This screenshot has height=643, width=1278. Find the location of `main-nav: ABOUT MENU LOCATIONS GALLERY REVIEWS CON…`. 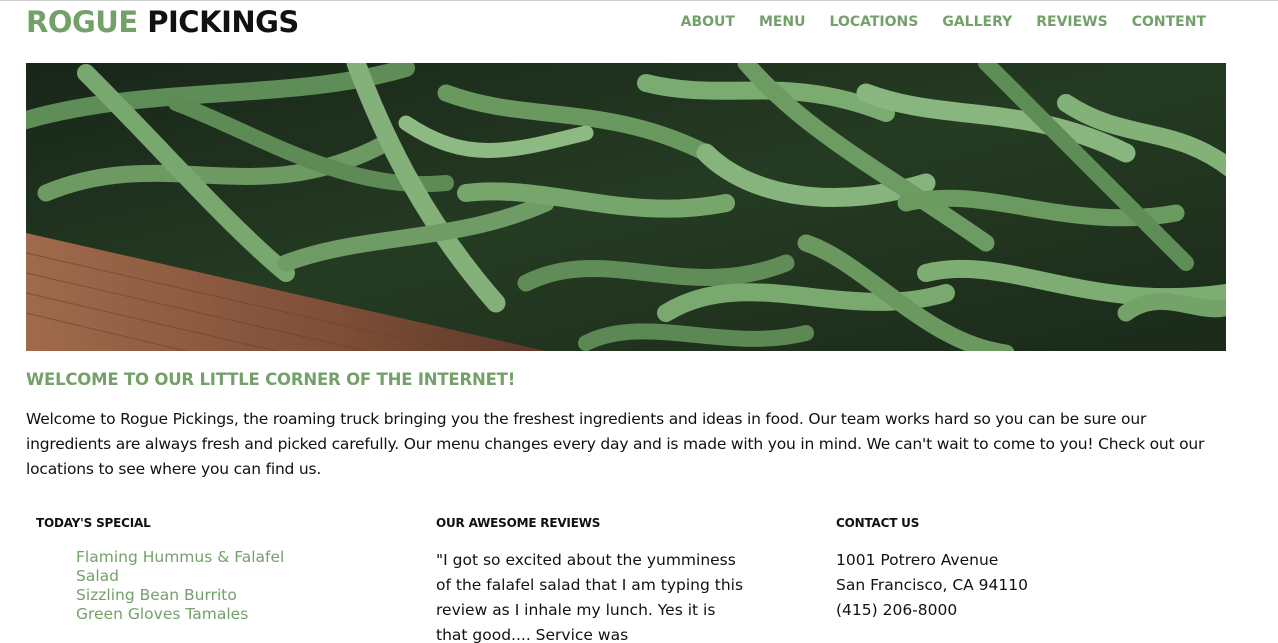

main-nav: ABOUT MENU LOCATIONS GALLERY REVIEWS CON… is located at coordinates (943, 22).